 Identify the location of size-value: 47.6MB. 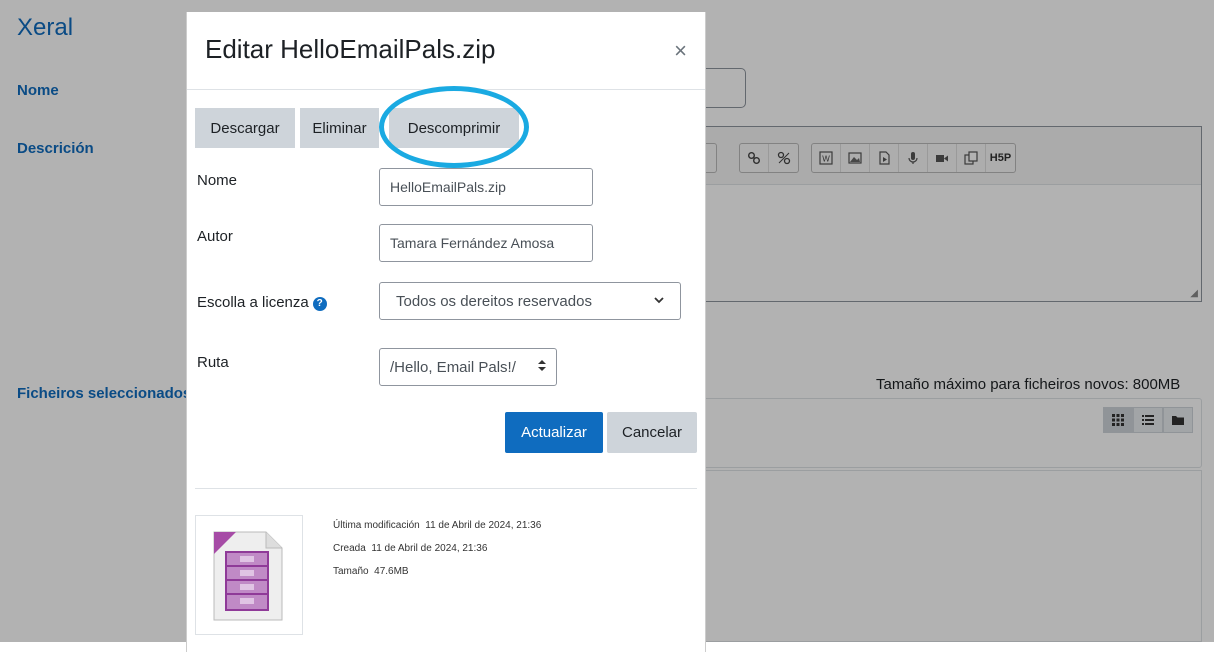
(391, 571).